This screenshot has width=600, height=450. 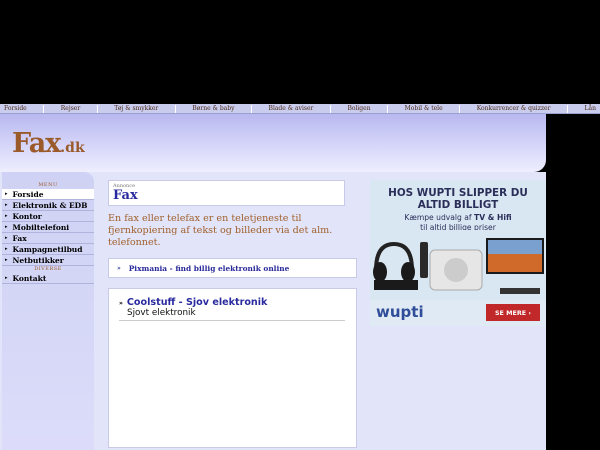 What do you see at coordinates (396, 285) in the screenshot?
I see `receiver-icon` at bounding box center [396, 285].